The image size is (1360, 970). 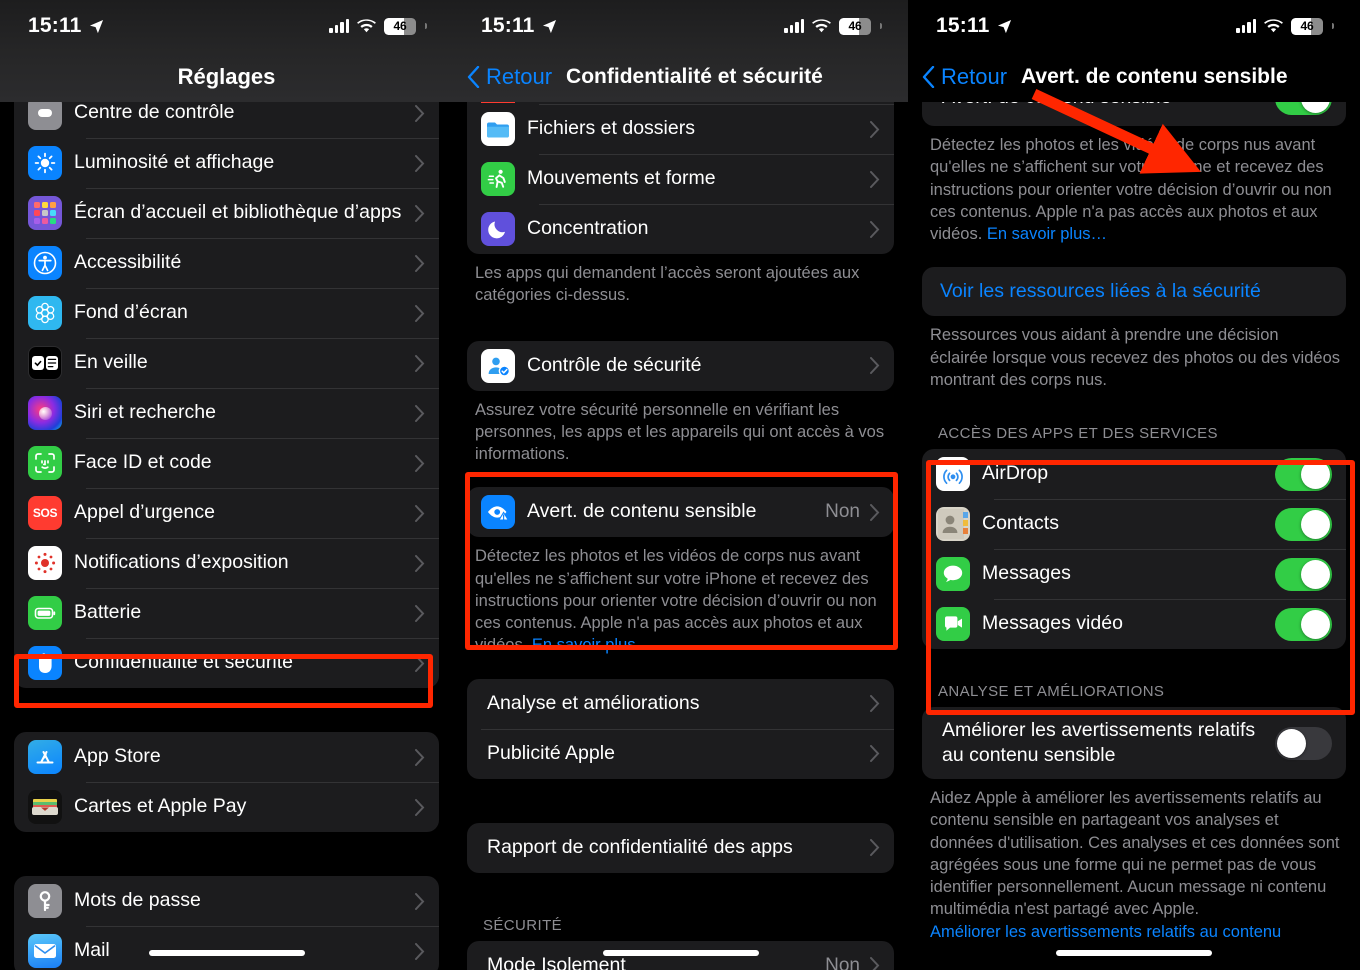 What do you see at coordinates (680, 366) in the screenshot?
I see `row-safety-check: Contrôle de sécurité` at bounding box center [680, 366].